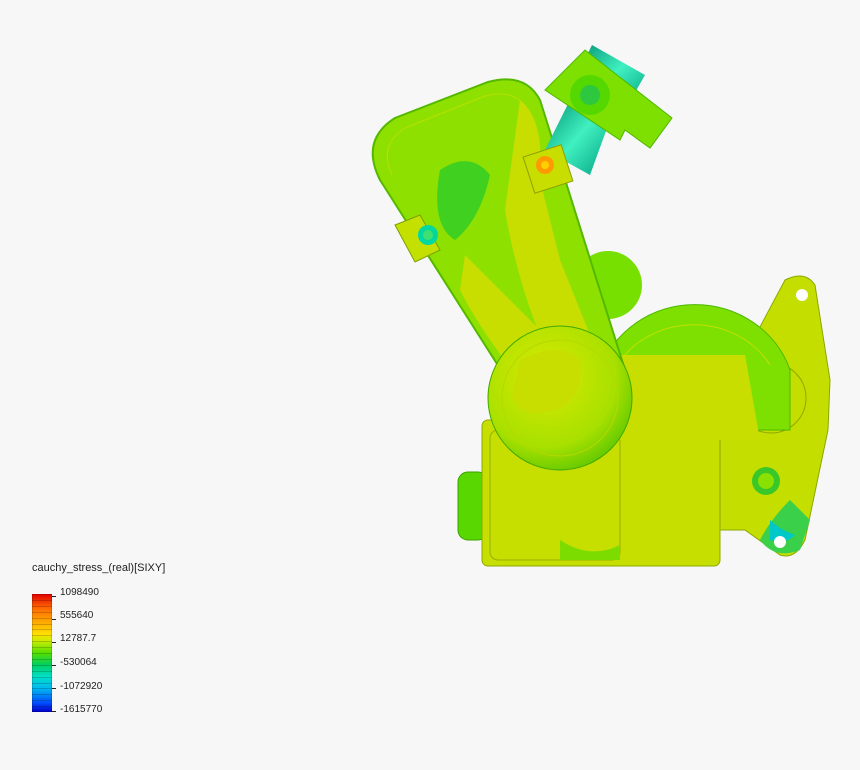 This screenshot has height=770, width=860. Describe the element at coordinates (78, 638) in the screenshot. I see `legend-label-3: 12787.7` at that location.